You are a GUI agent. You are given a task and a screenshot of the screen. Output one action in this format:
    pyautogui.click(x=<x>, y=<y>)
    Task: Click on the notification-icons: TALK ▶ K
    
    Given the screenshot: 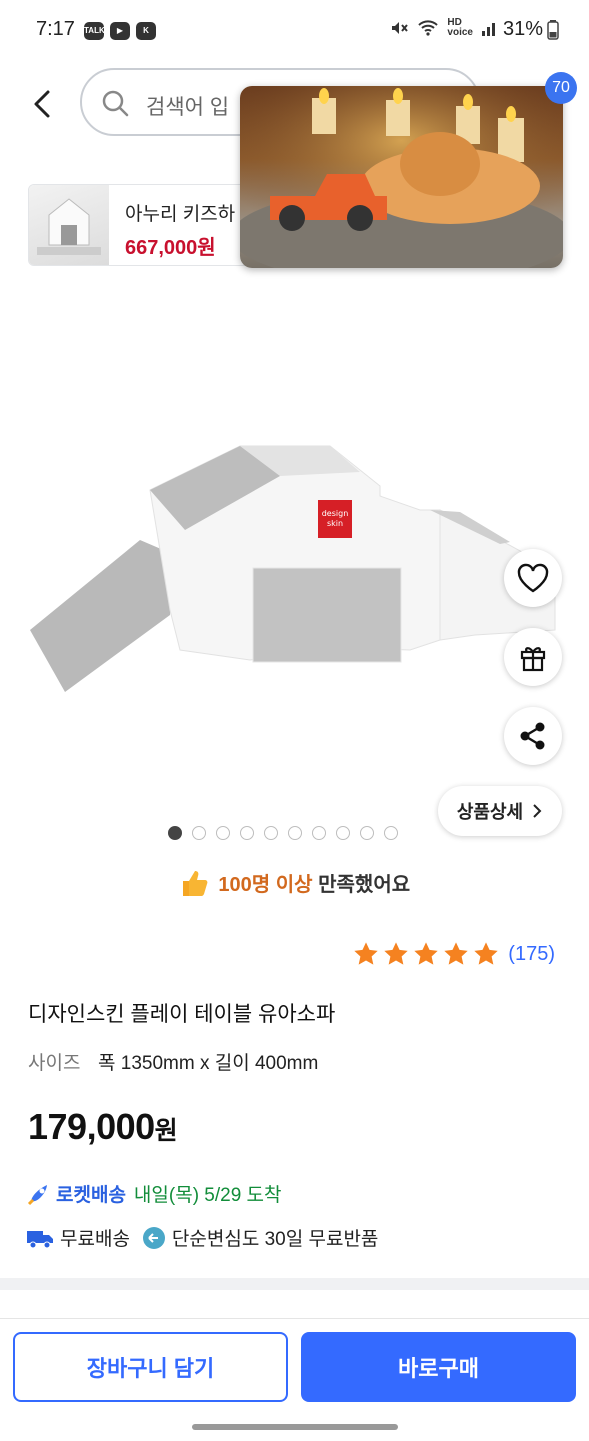 What is the action you would take?
    pyautogui.click(x=120, y=31)
    